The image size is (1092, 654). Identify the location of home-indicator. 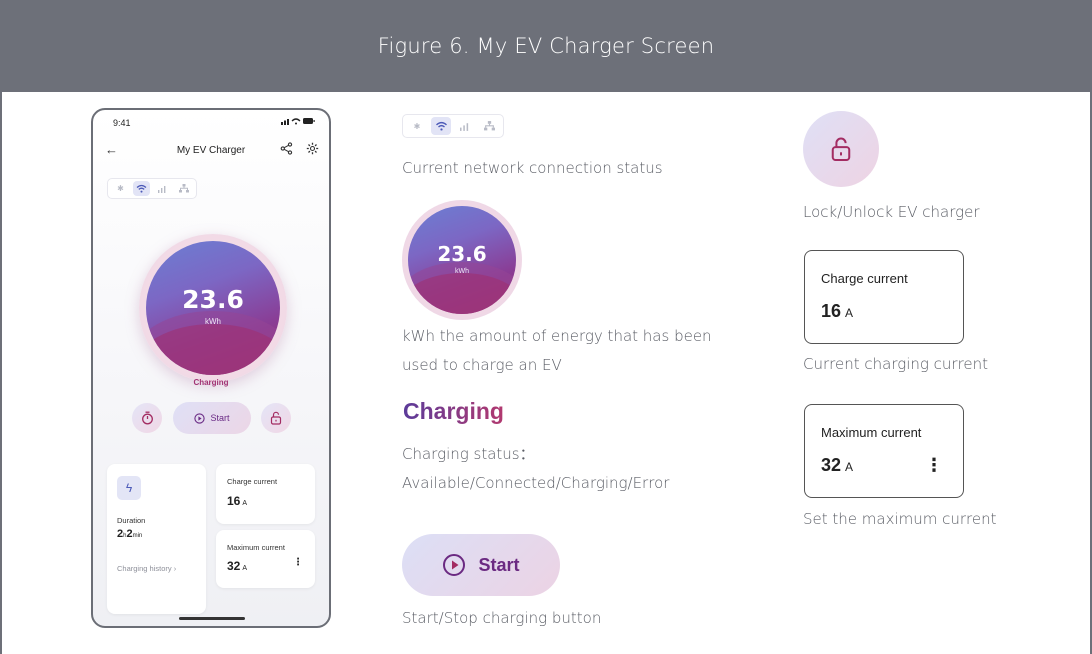
(212, 618).